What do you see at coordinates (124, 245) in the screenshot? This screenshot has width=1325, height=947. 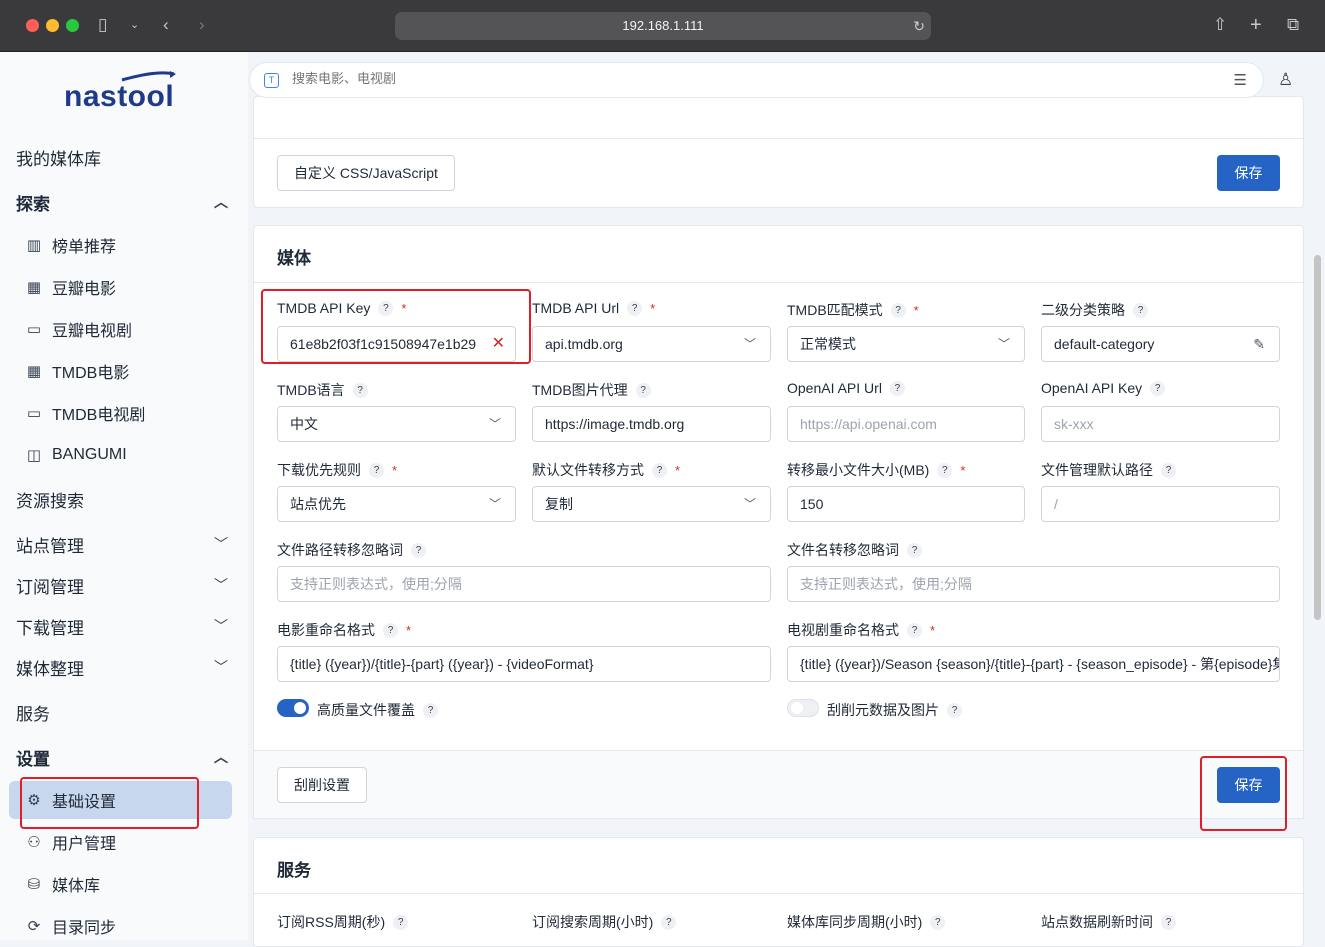 I see `nav-chart-recommend: ▥ 榜单推荐` at bounding box center [124, 245].